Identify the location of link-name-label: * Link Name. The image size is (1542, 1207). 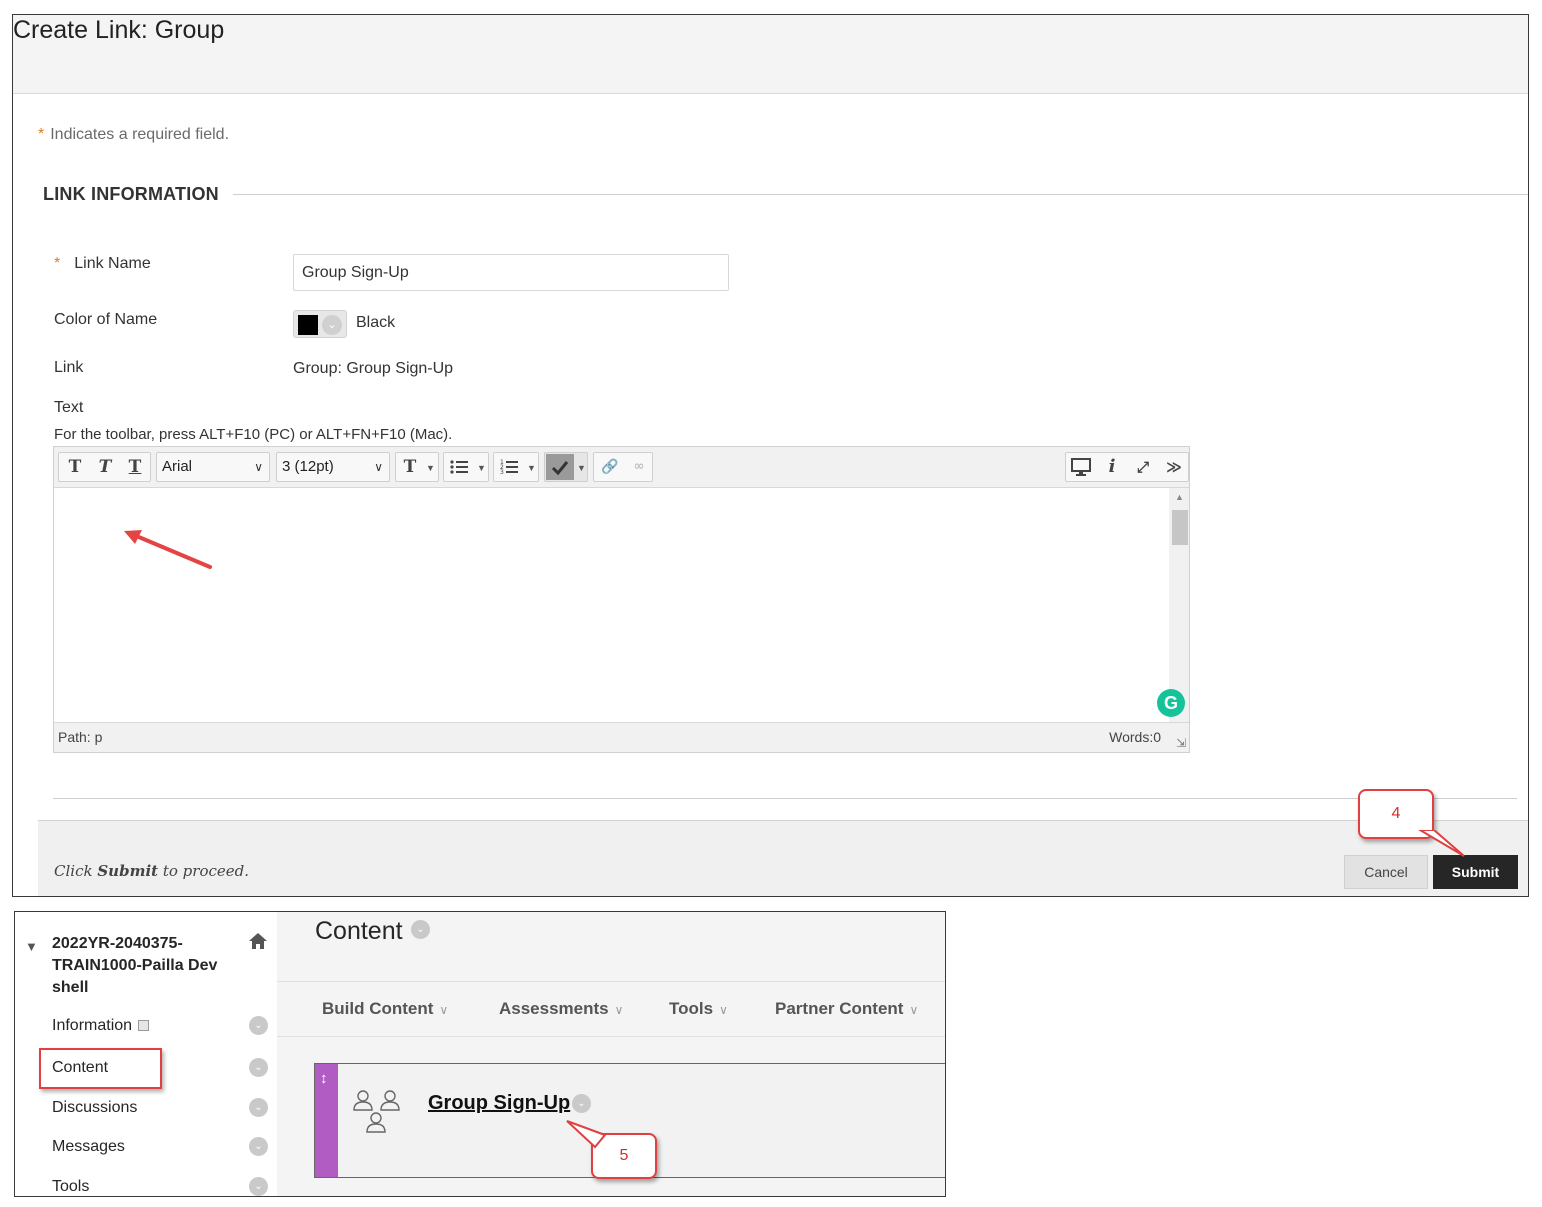
(102, 264).